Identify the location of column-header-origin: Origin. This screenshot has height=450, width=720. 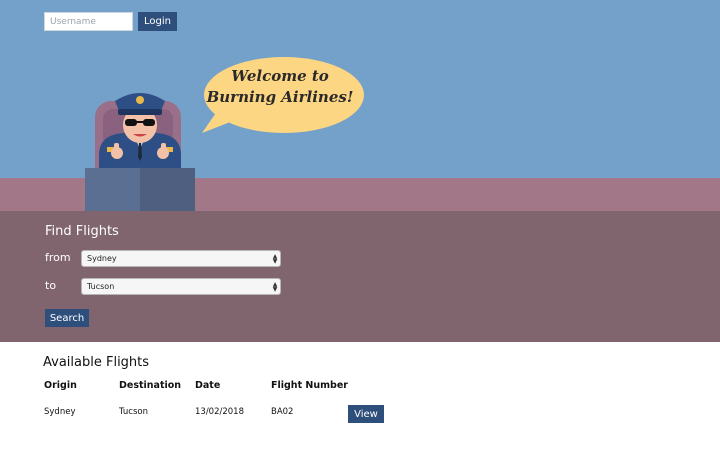
(60, 385).